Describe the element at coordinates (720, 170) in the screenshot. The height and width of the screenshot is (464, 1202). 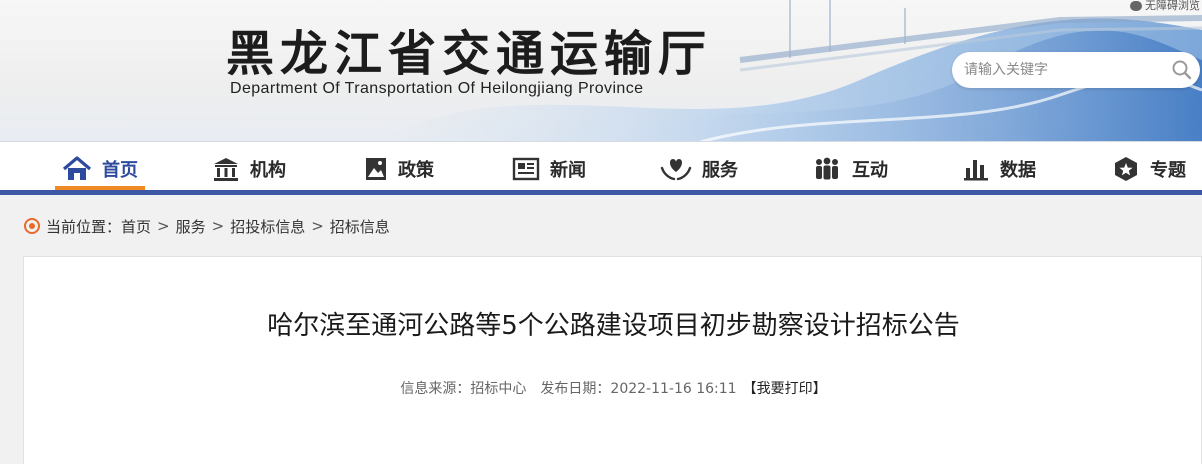
I see `nav-item-label: 服务` at that location.